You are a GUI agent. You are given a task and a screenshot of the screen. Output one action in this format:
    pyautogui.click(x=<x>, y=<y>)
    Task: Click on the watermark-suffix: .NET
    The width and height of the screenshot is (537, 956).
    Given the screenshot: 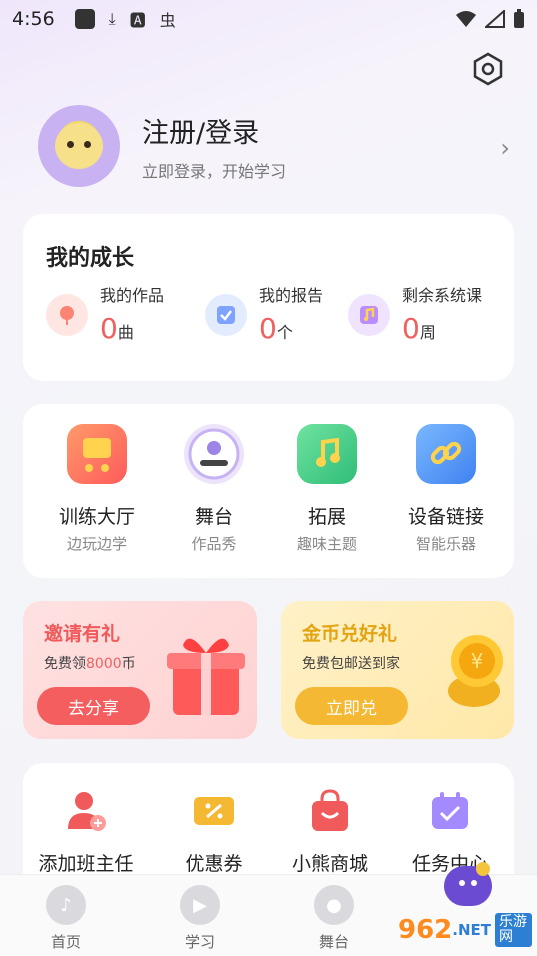 What is the action you would take?
    pyautogui.click(x=472, y=930)
    